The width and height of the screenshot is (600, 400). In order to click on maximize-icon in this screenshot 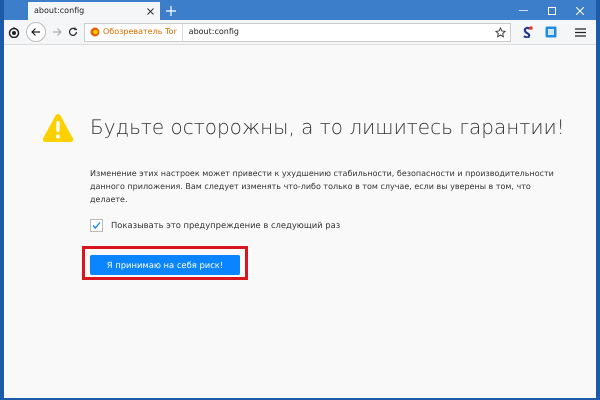, I will do `click(552, 11)`.